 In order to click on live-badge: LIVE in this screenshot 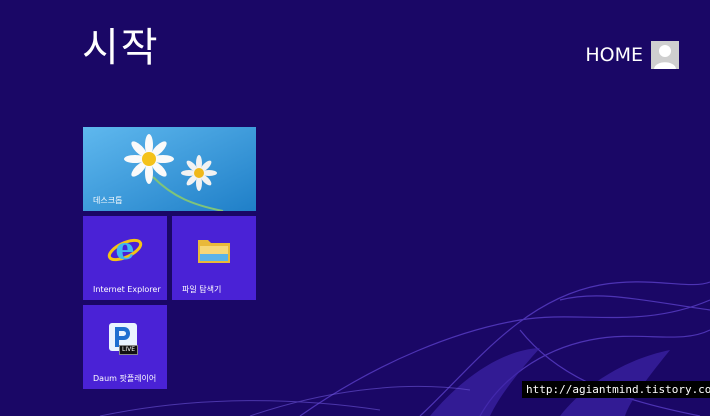, I will do `click(129, 350)`.